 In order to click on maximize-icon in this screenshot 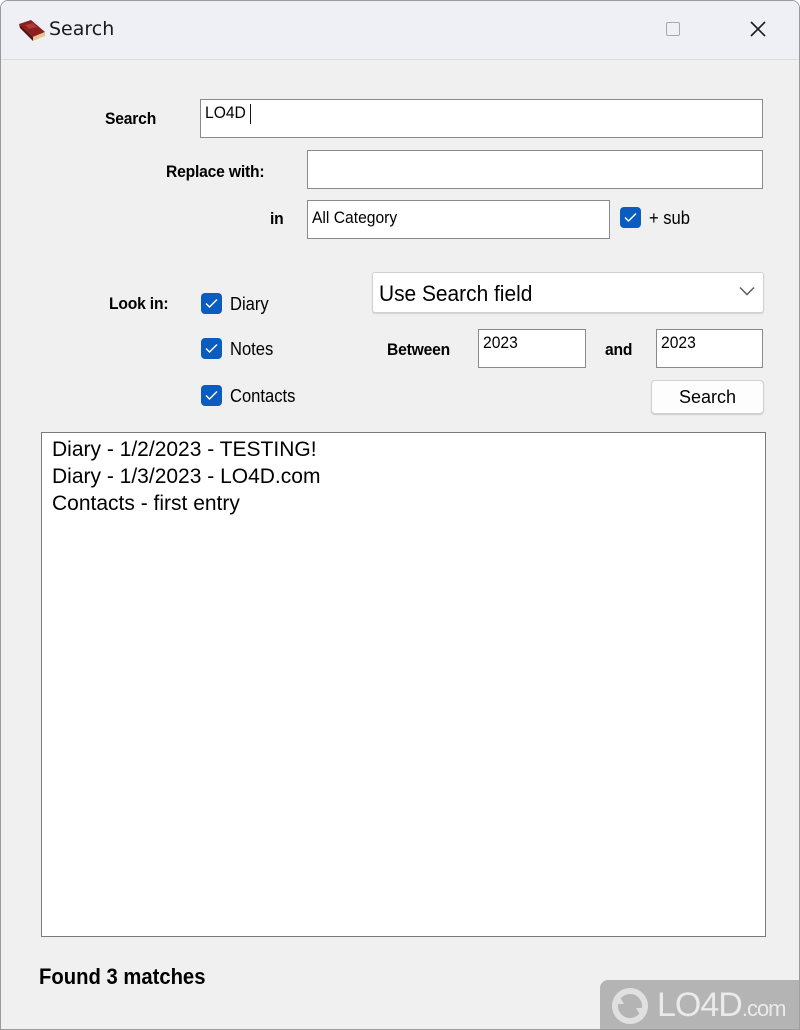, I will do `click(673, 29)`.